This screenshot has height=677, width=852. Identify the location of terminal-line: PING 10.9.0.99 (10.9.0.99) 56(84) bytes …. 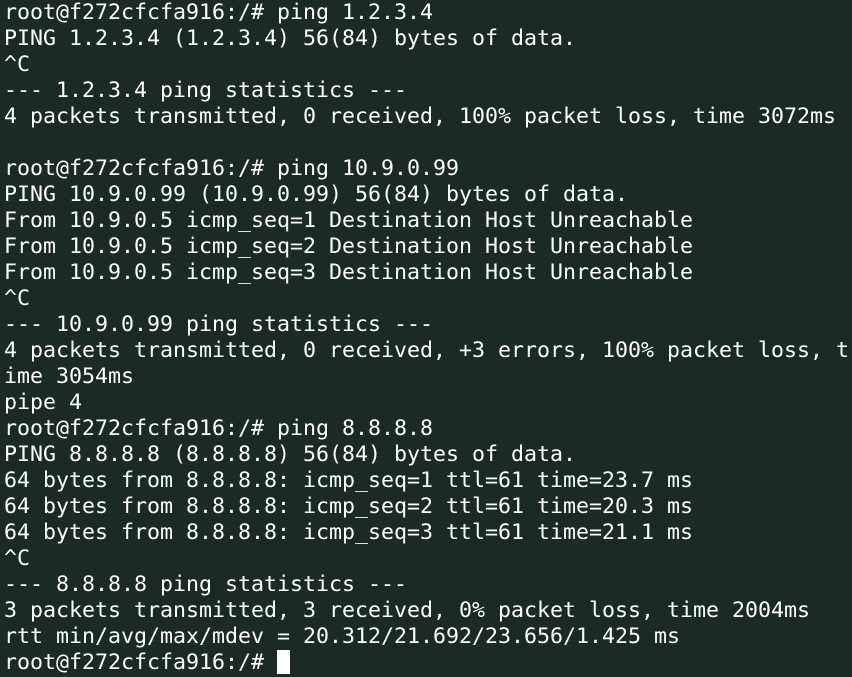
(316, 194).